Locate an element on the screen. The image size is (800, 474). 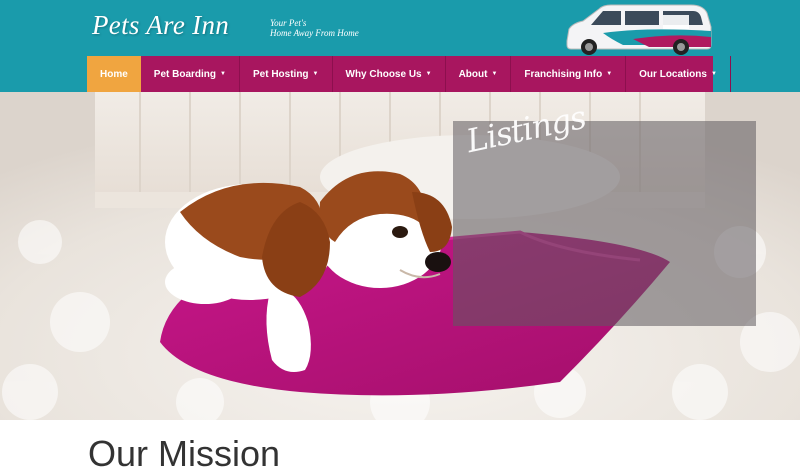
nav-item-label: Pet Boarding is located at coordinates (185, 74).